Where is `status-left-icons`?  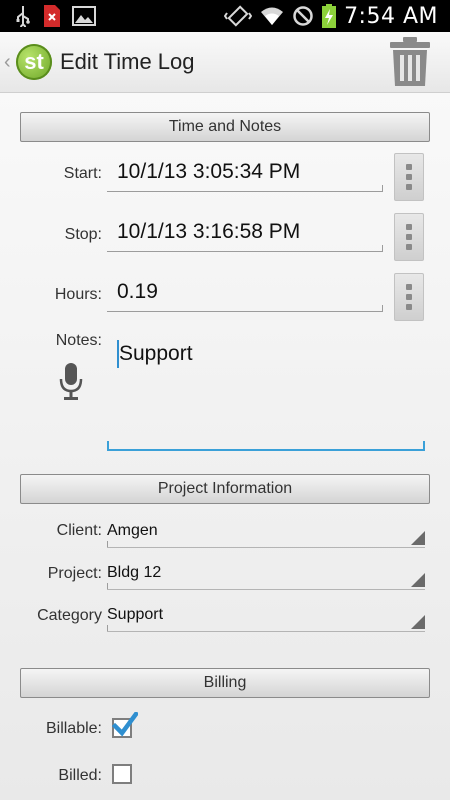
status-left-icons is located at coordinates (48, 16).